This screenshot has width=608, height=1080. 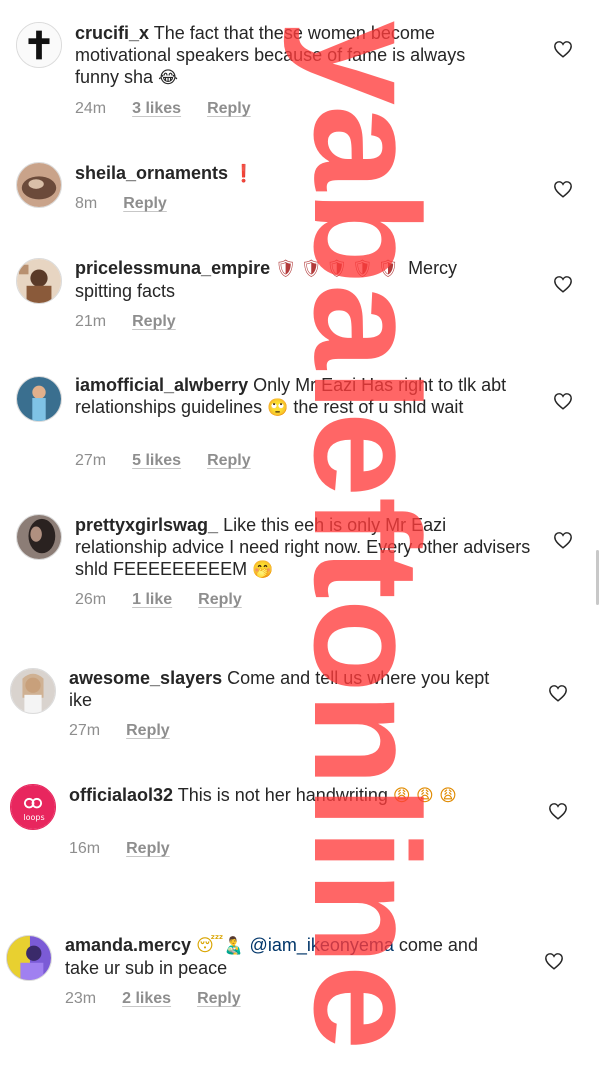 What do you see at coordinates (220, 946) in the screenshot?
I see `emoji: 😴👨‍🍼` at bounding box center [220, 946].